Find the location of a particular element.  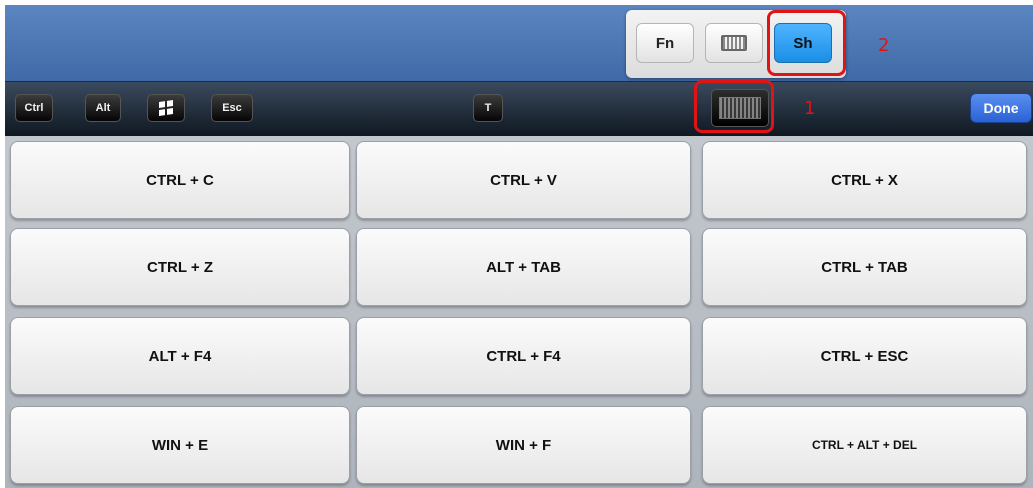

shortcut-label: ALT + TAB is located at coordinates (523, 267).